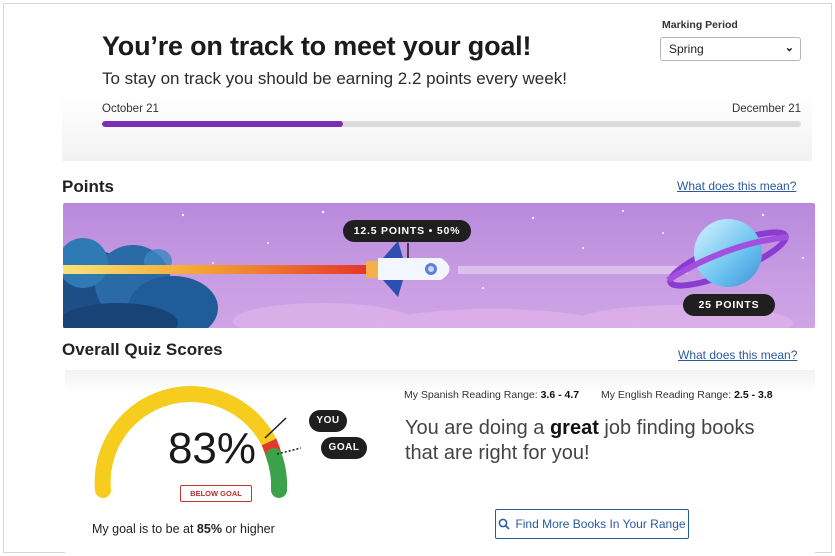 Image resolution: width=835 pixels, height=556 pixels. What do you see at coordinates (144, 529) in the screenshot?
I see `goal-statement-prefix: My goal is to be at` at bounding box center [144, 529].